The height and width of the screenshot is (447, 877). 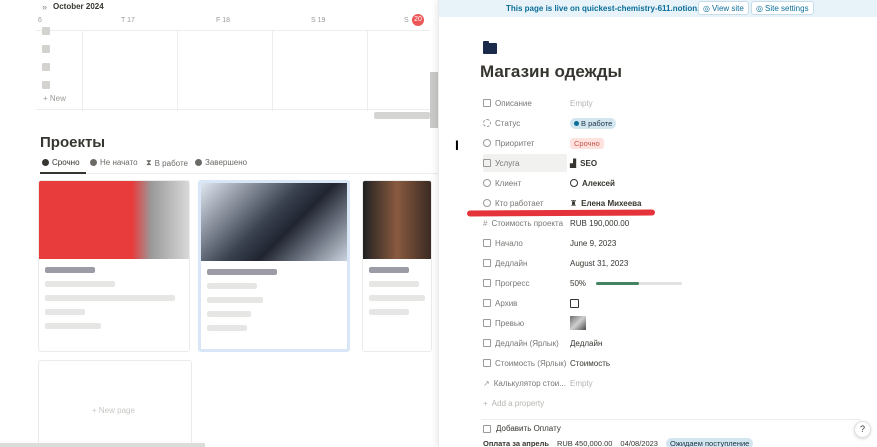 I want to click on property-value: Алексей, so click(x=592, y=183).